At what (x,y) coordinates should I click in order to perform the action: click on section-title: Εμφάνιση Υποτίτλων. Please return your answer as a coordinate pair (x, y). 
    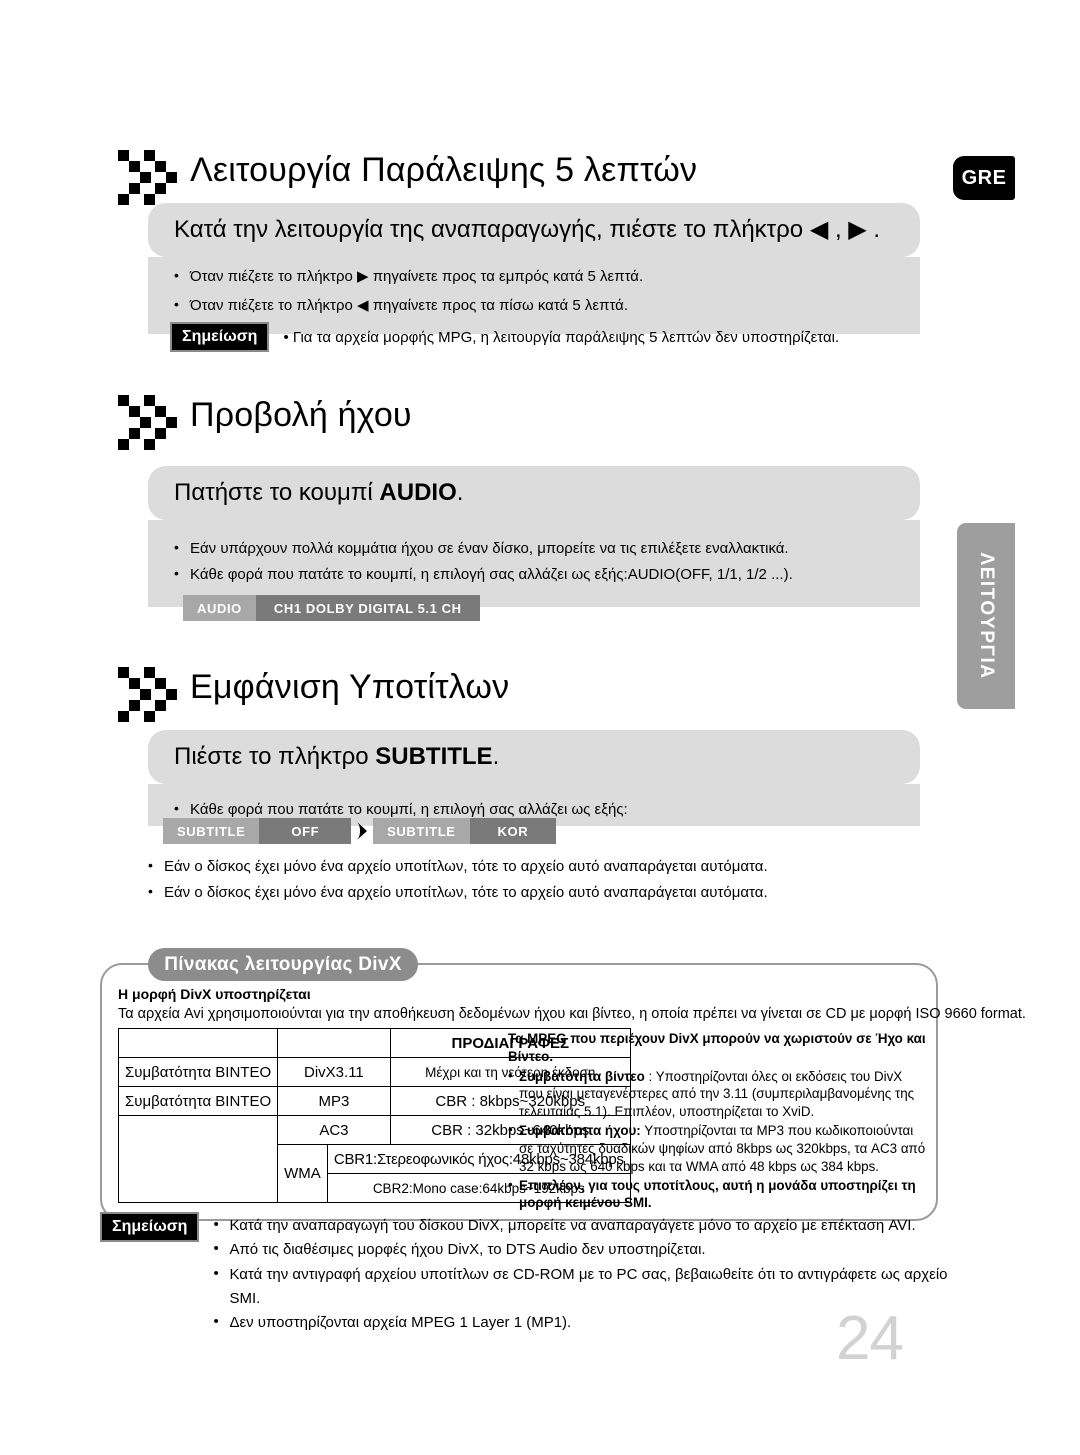
    Looking at the image, I should click on (350, 687).